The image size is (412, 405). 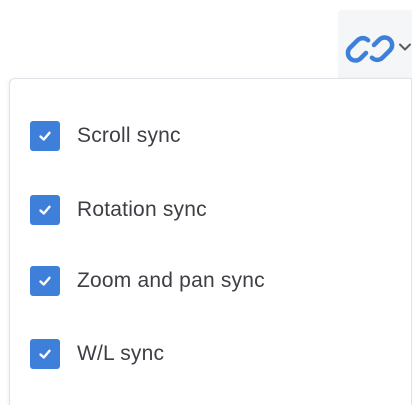 What do you see at coordinates (129, 135) in the screenshot?
I see `scroll-sync-label: Scroll sync` at bounding box center [129, 135].